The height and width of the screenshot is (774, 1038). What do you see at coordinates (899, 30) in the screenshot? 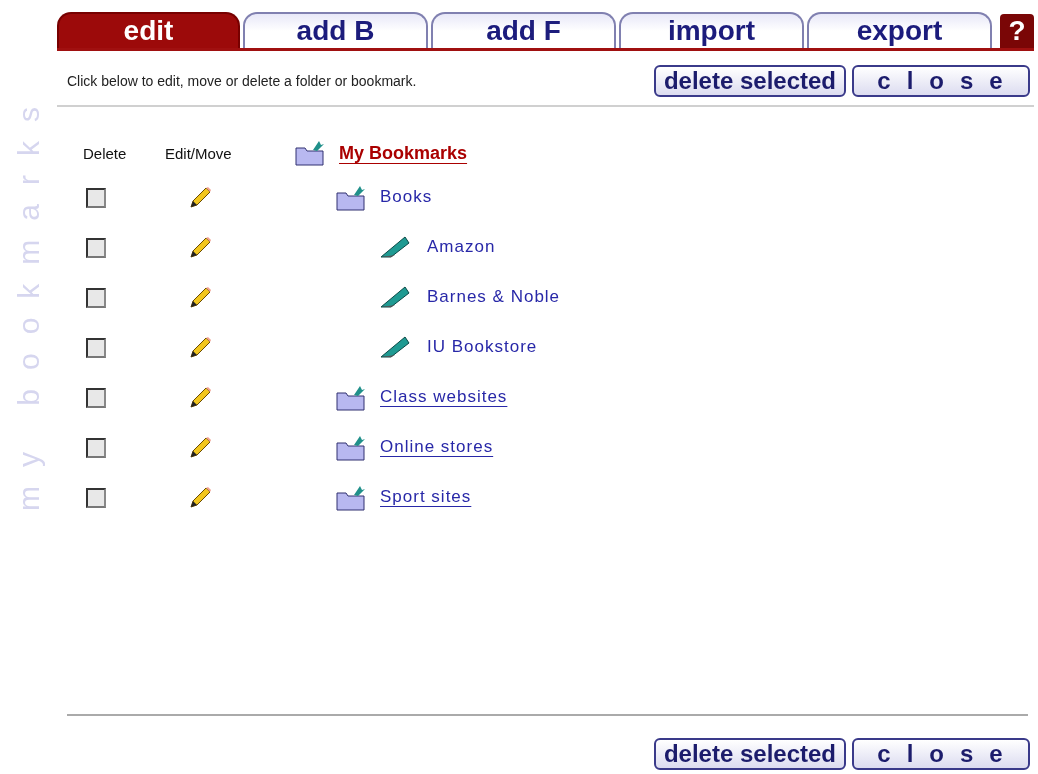
I see `tab: export` at bounding box center [899, 30].